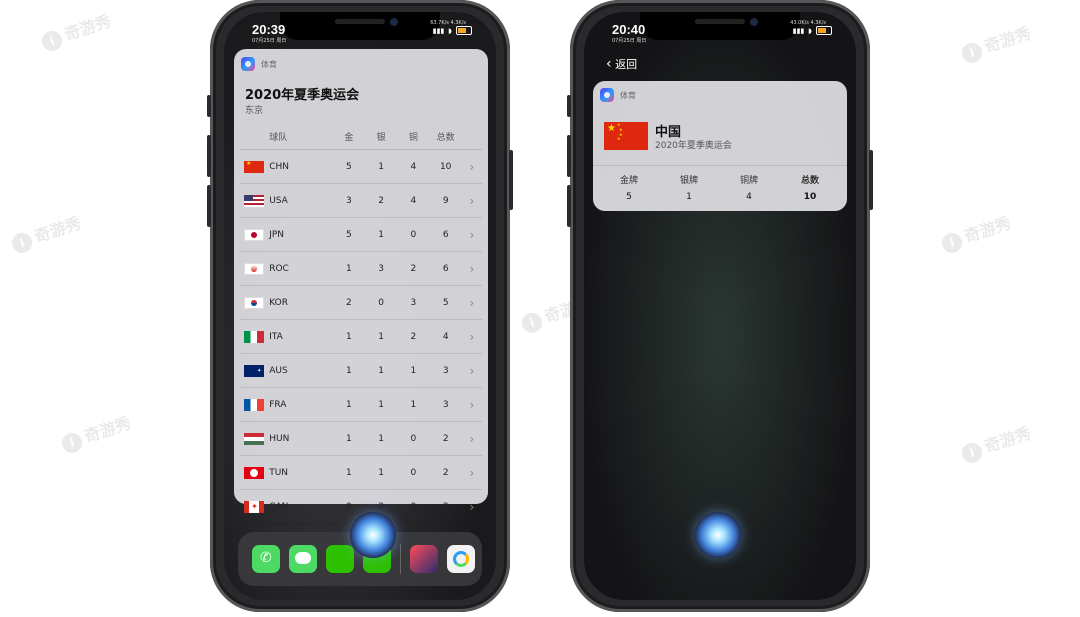  I want to click on table-row: ITA 1 1 2 4 ›, so click(361, 336).